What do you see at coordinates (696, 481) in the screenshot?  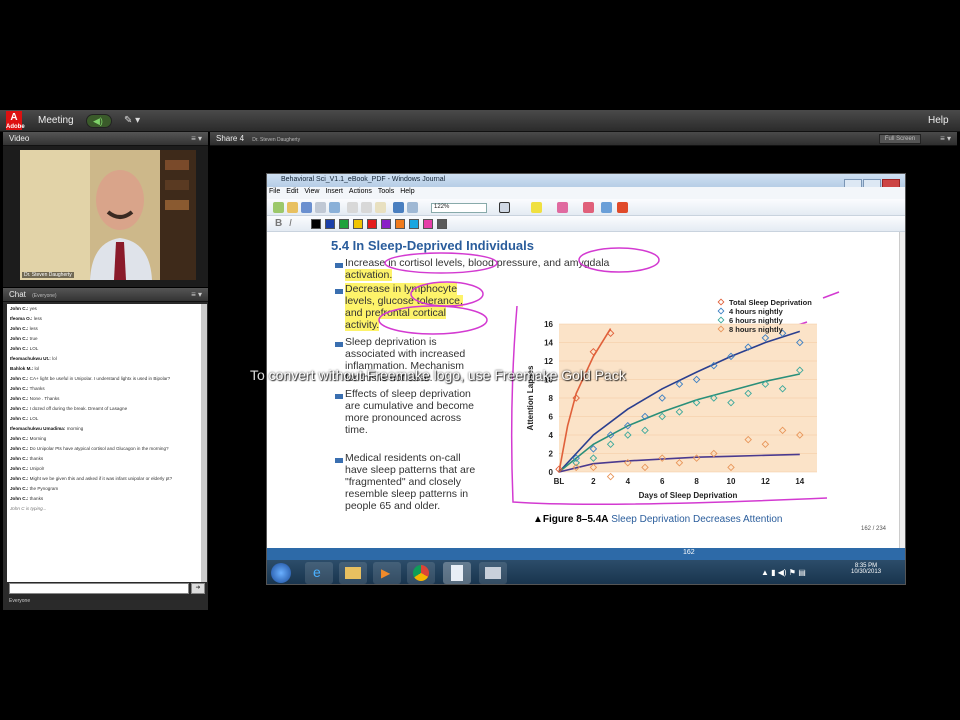 I see `x-tick-label: 8` at bounding box center [696, 481].